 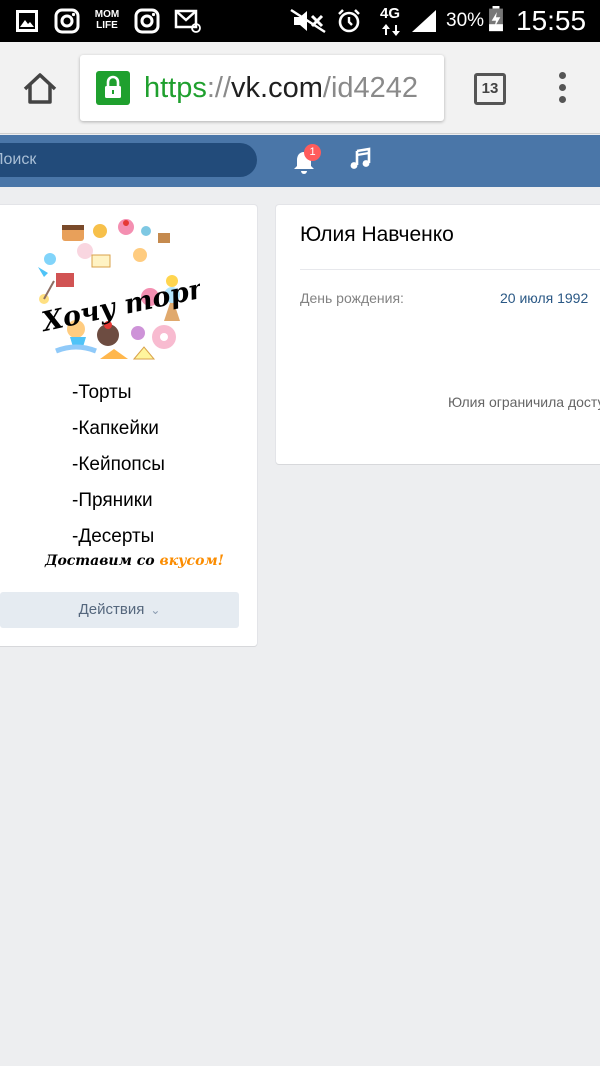 I want to click on url-host: vk.com, so click(x=277, y=88).